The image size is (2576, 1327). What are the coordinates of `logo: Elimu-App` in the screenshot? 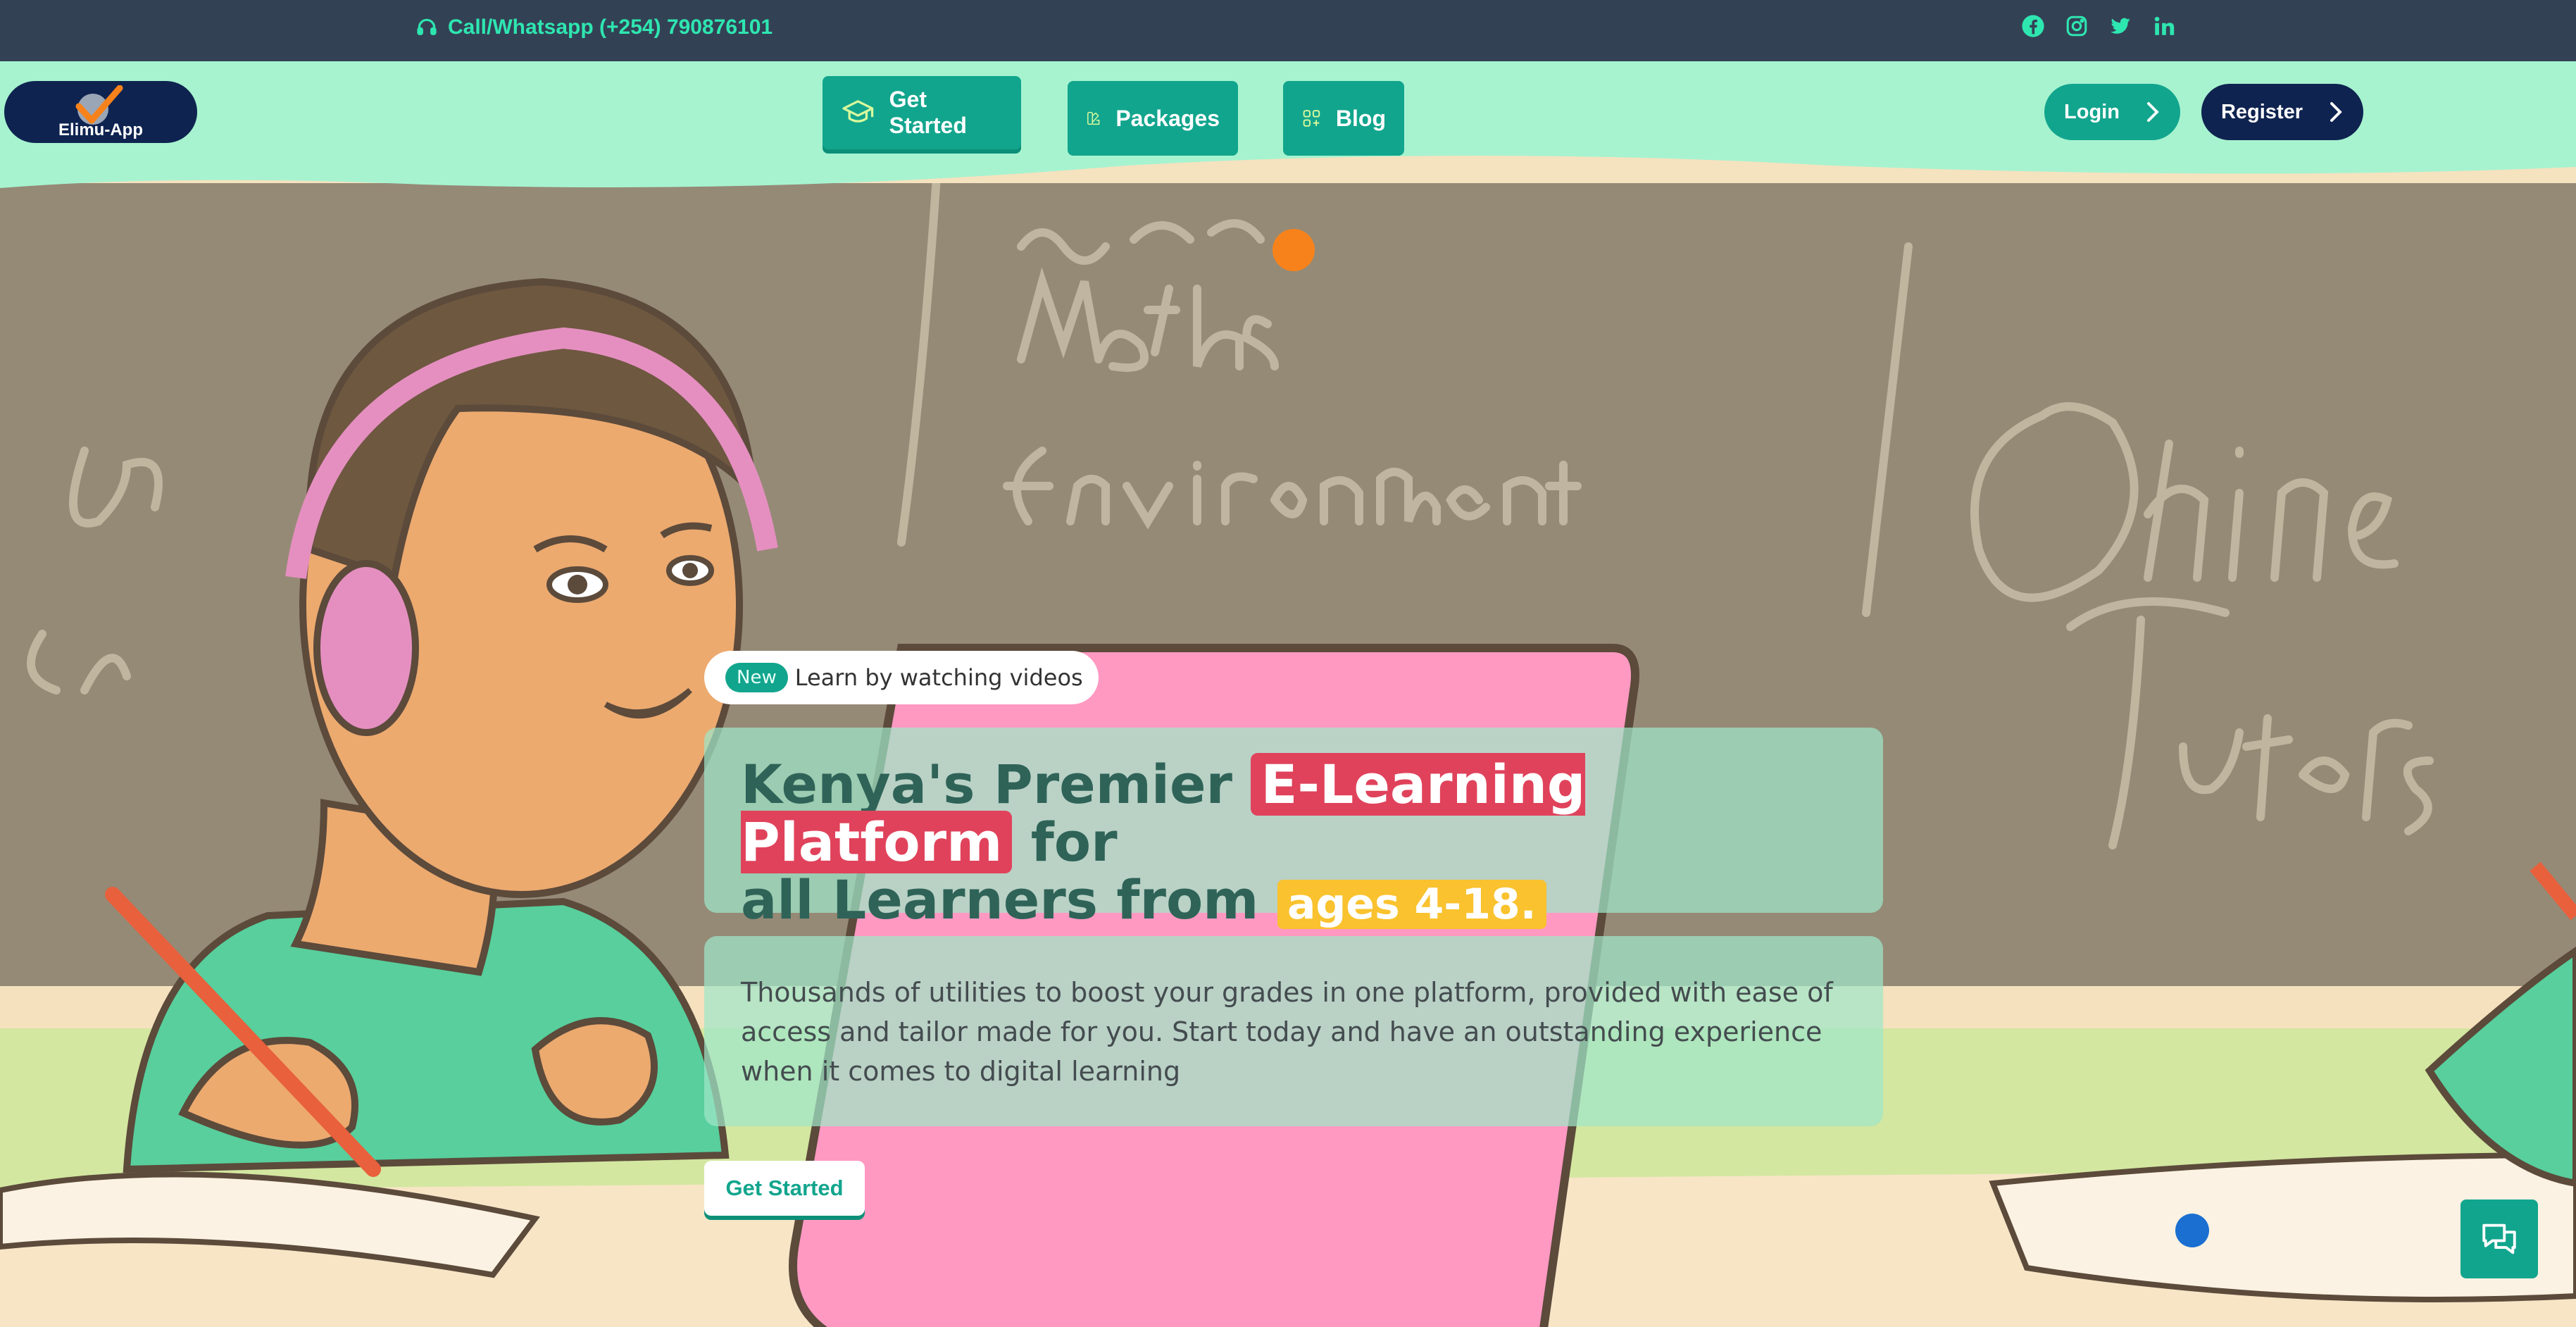 It's located at (100, 112).